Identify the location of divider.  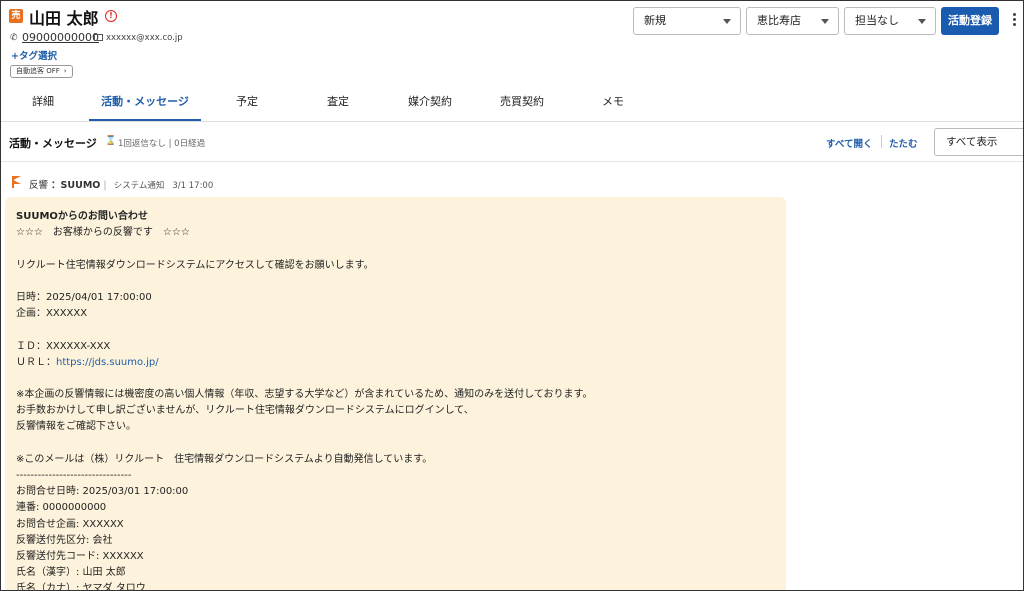
(881, 141).